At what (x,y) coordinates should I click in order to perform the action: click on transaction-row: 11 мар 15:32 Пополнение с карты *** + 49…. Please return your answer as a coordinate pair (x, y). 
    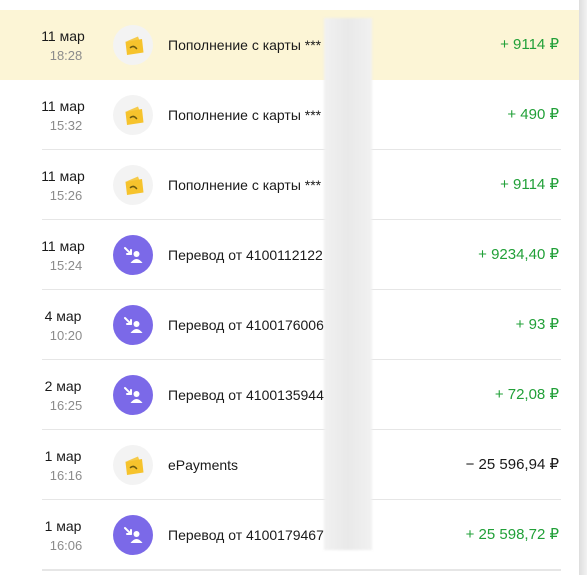
    Looking at the image, I should click on (289, 115).